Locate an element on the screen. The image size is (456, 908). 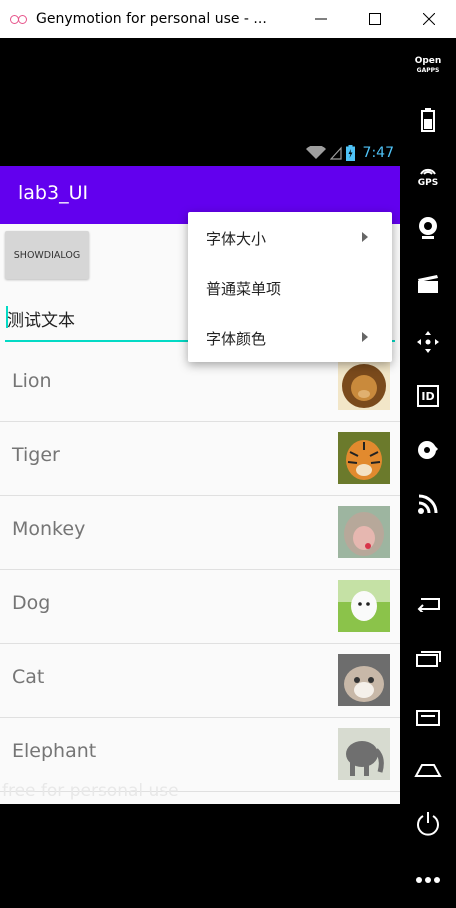
close-icon is located at coordinates (429, 19).